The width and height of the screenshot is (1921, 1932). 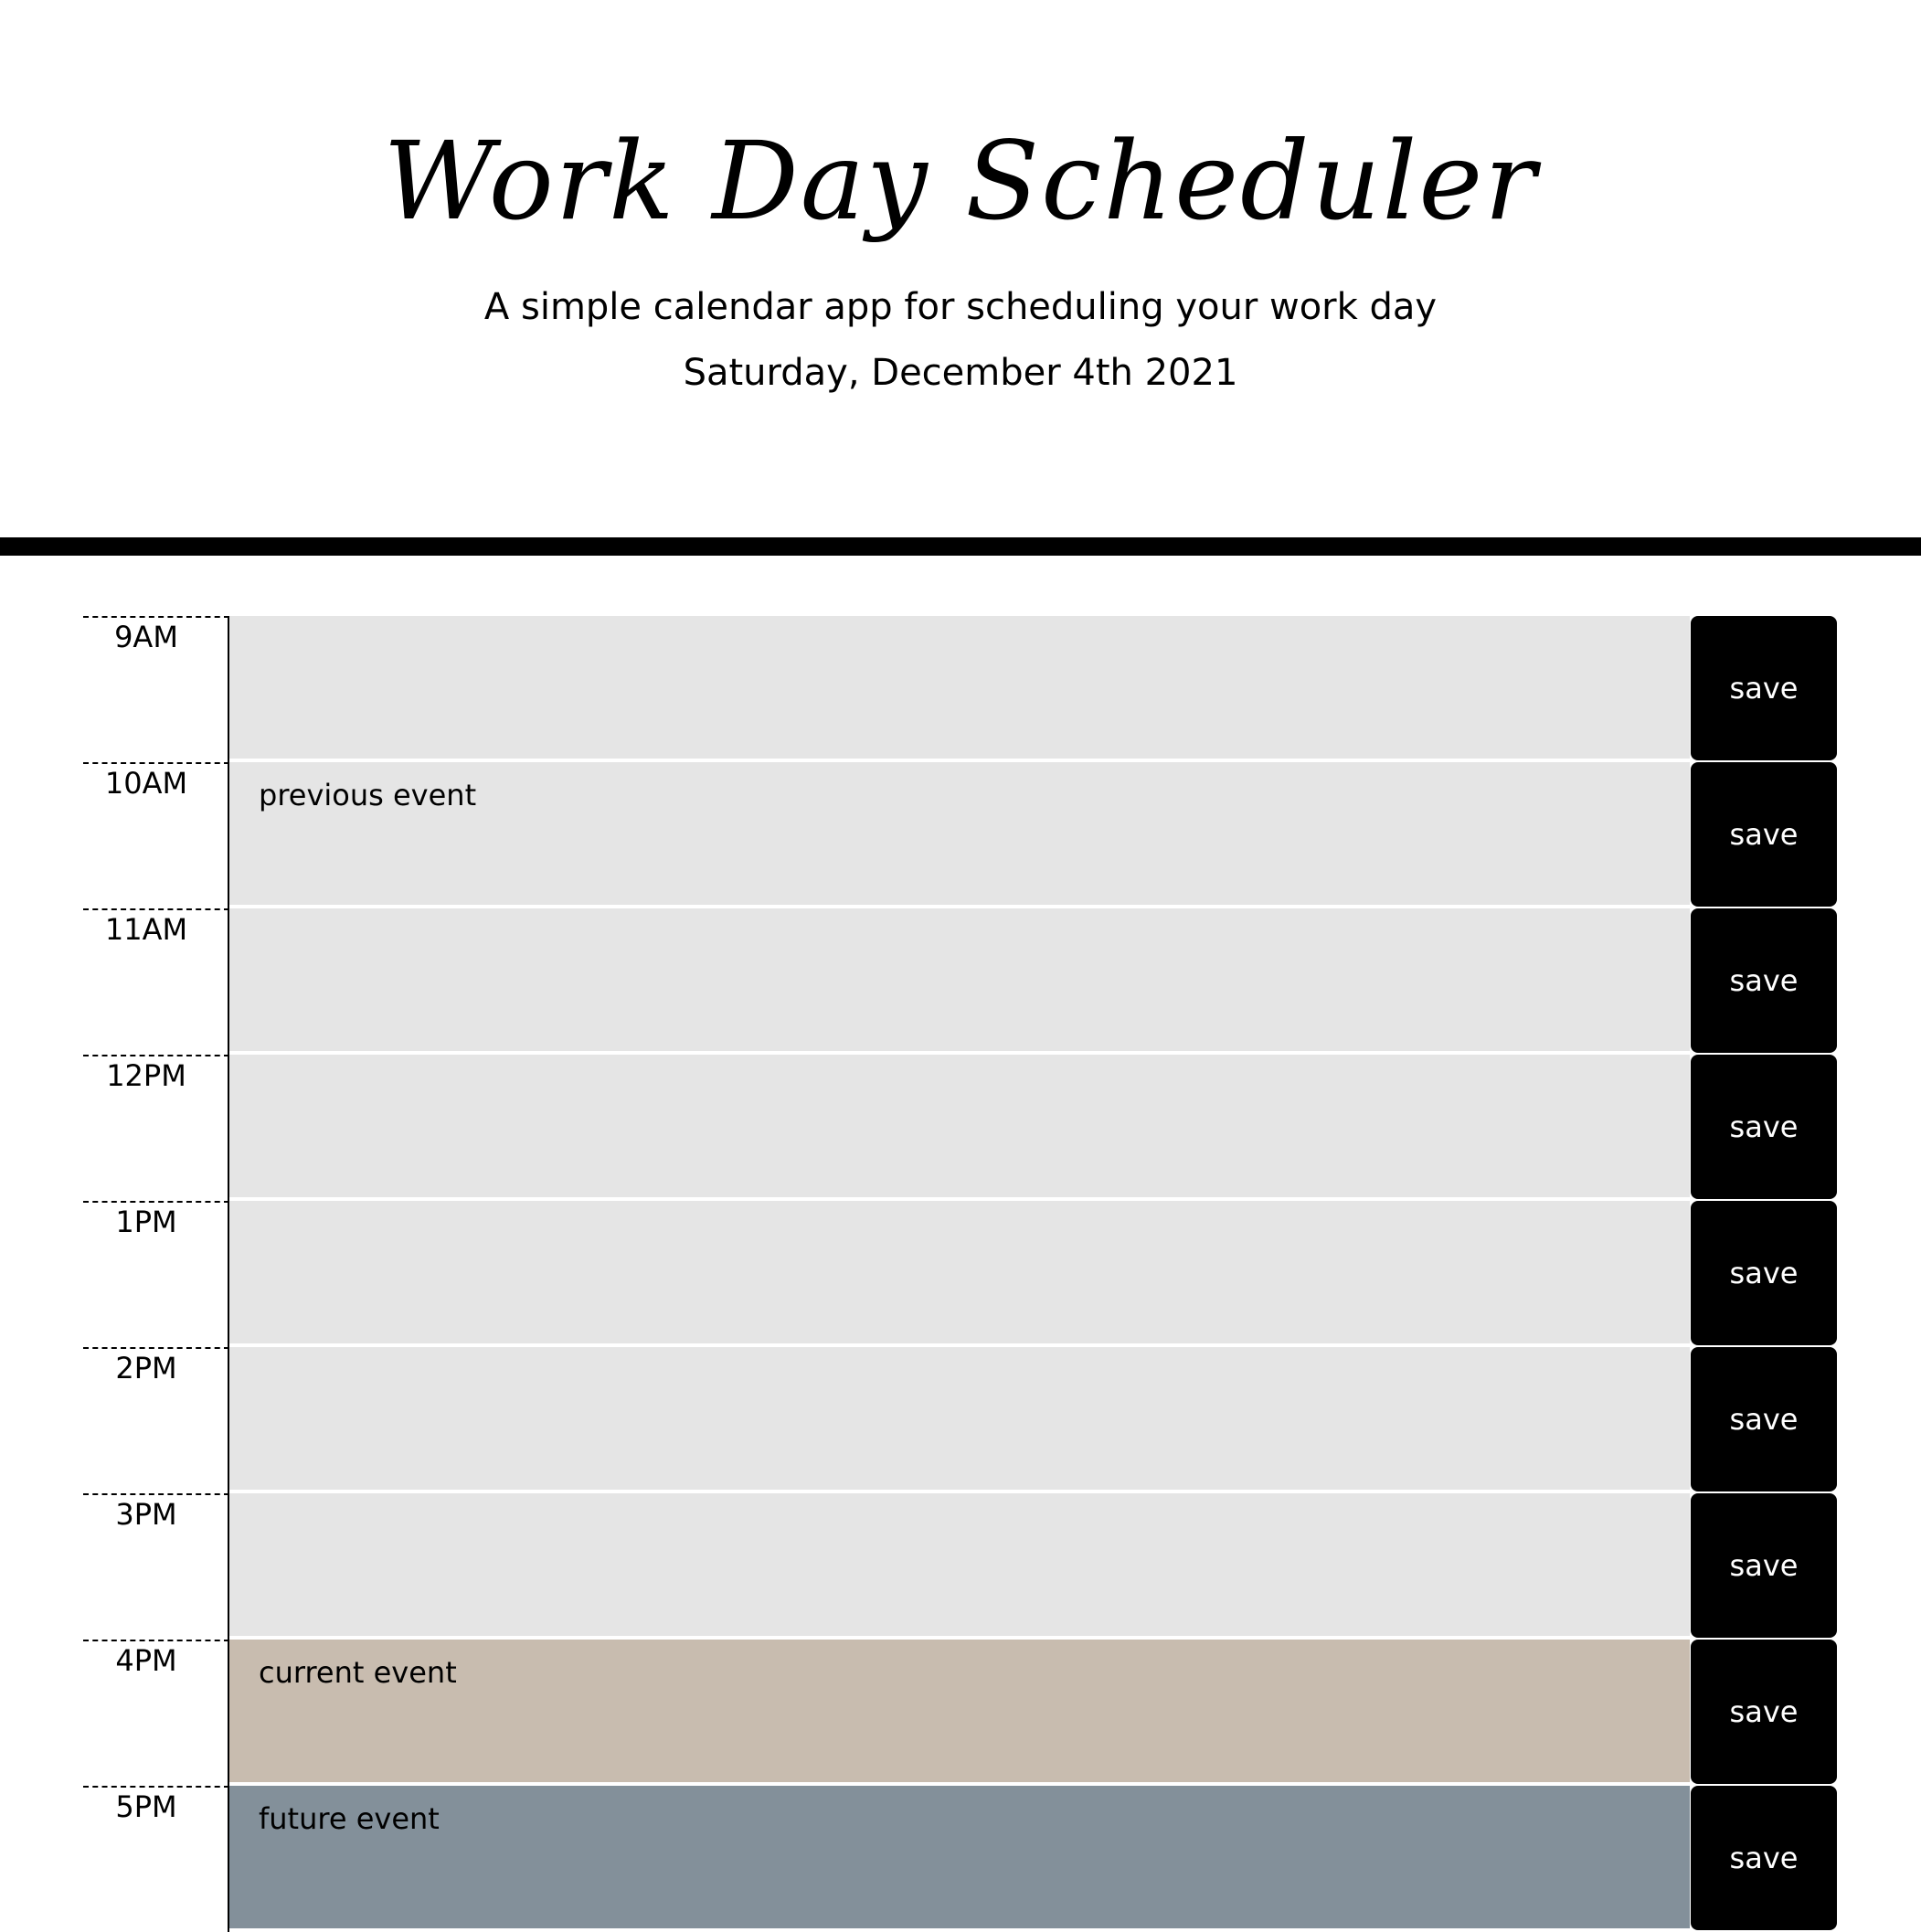 I want to click on hour-text: 11AM, so click(x=146, y=929).